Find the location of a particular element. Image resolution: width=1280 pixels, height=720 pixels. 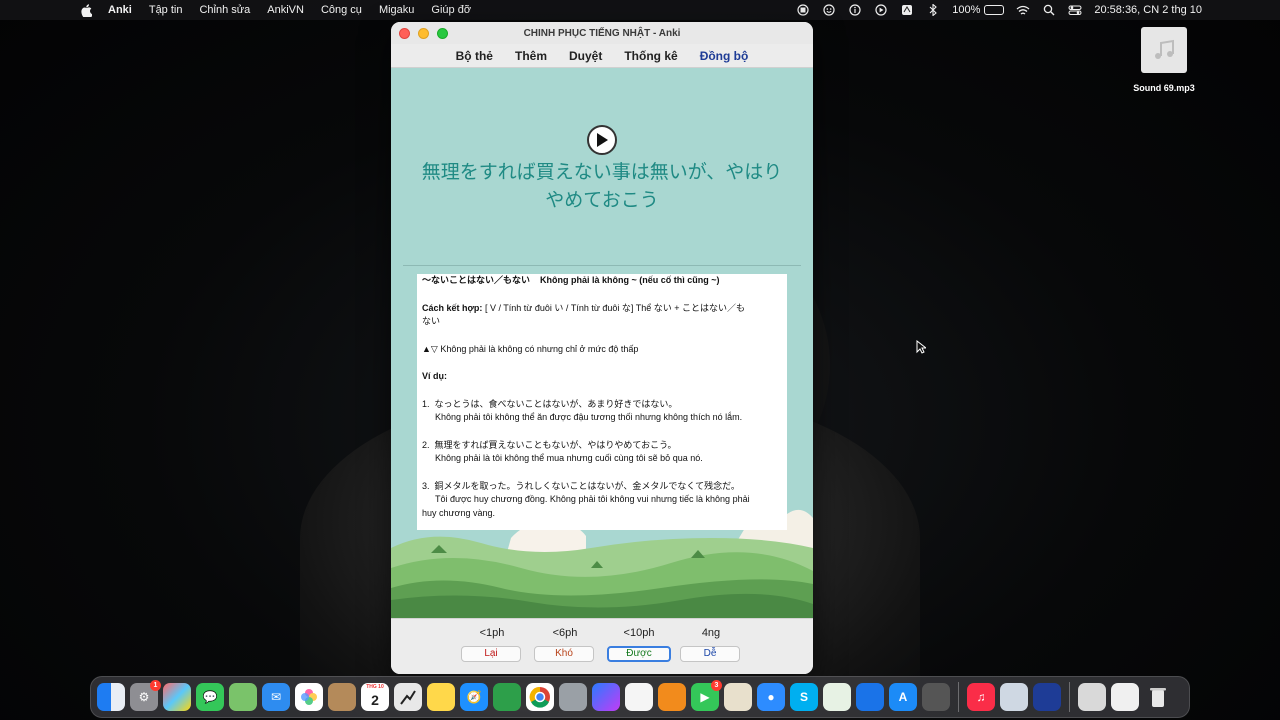

menu-migaku: Migaku is located at coordinates (396, 10).